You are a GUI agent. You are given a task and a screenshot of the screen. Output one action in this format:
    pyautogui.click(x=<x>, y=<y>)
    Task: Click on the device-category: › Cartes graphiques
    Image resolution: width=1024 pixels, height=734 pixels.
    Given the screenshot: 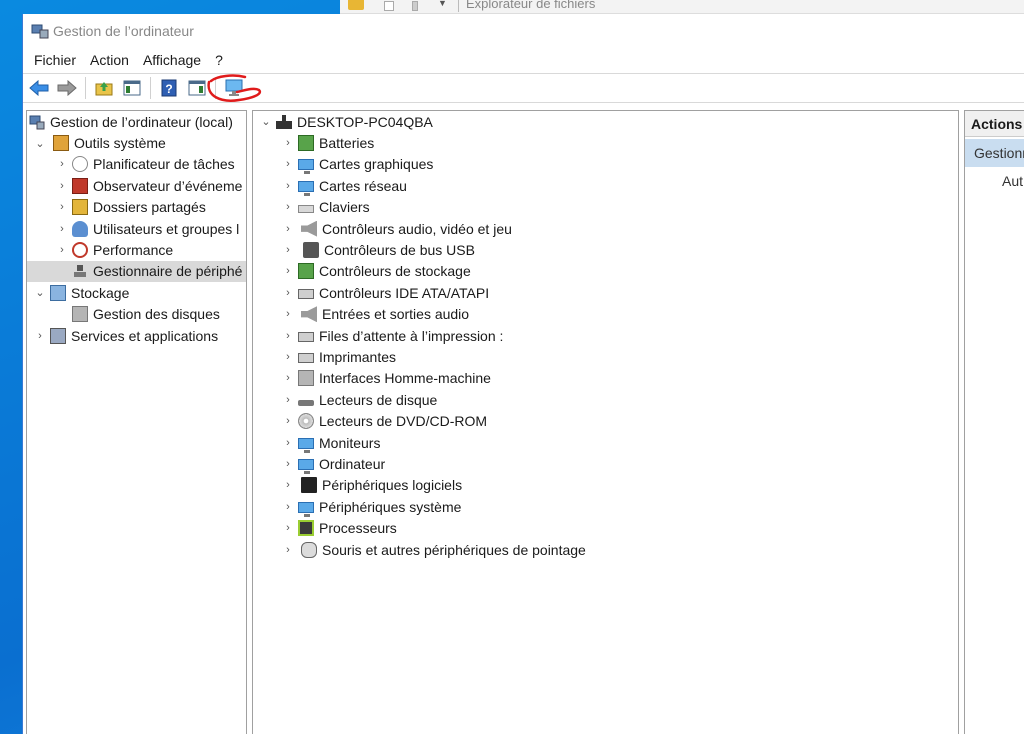 What is the action you would take?
    pyautogui.click(x=605, y=164)
    